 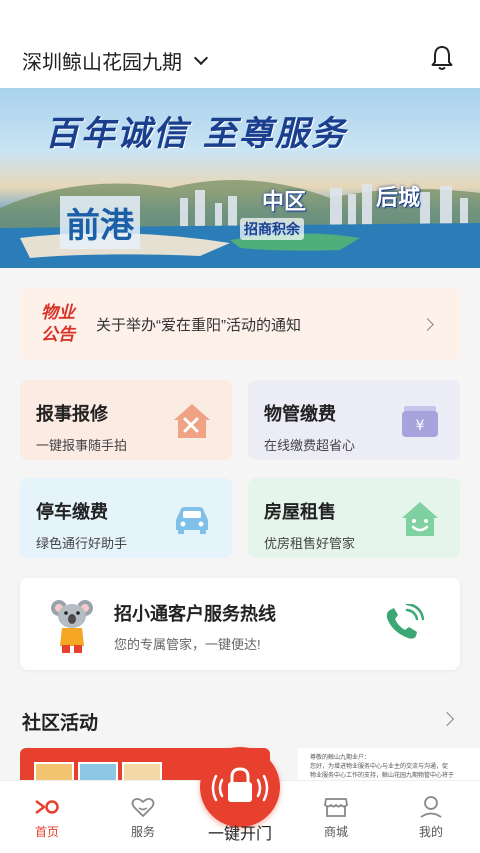 What do you see at coordinates (192, 520) in the screenshot?
I see `car-icon` at bounding box center [192, 520].